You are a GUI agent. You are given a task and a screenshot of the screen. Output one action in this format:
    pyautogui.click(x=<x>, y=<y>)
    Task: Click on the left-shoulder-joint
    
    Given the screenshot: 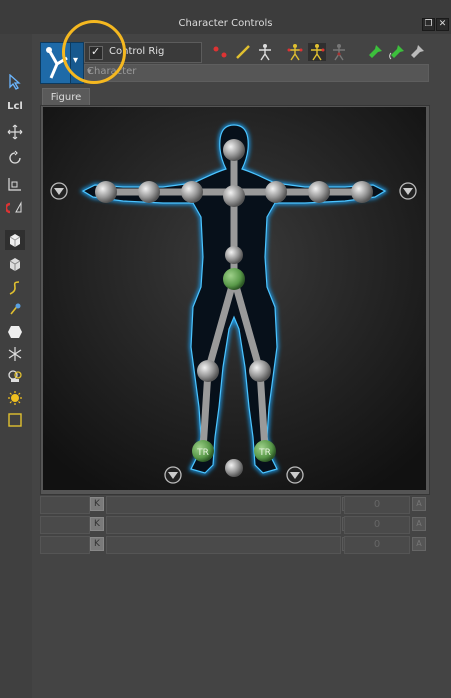 What is the action you would take?
    pyautogui.click(x=192, y=192)
    